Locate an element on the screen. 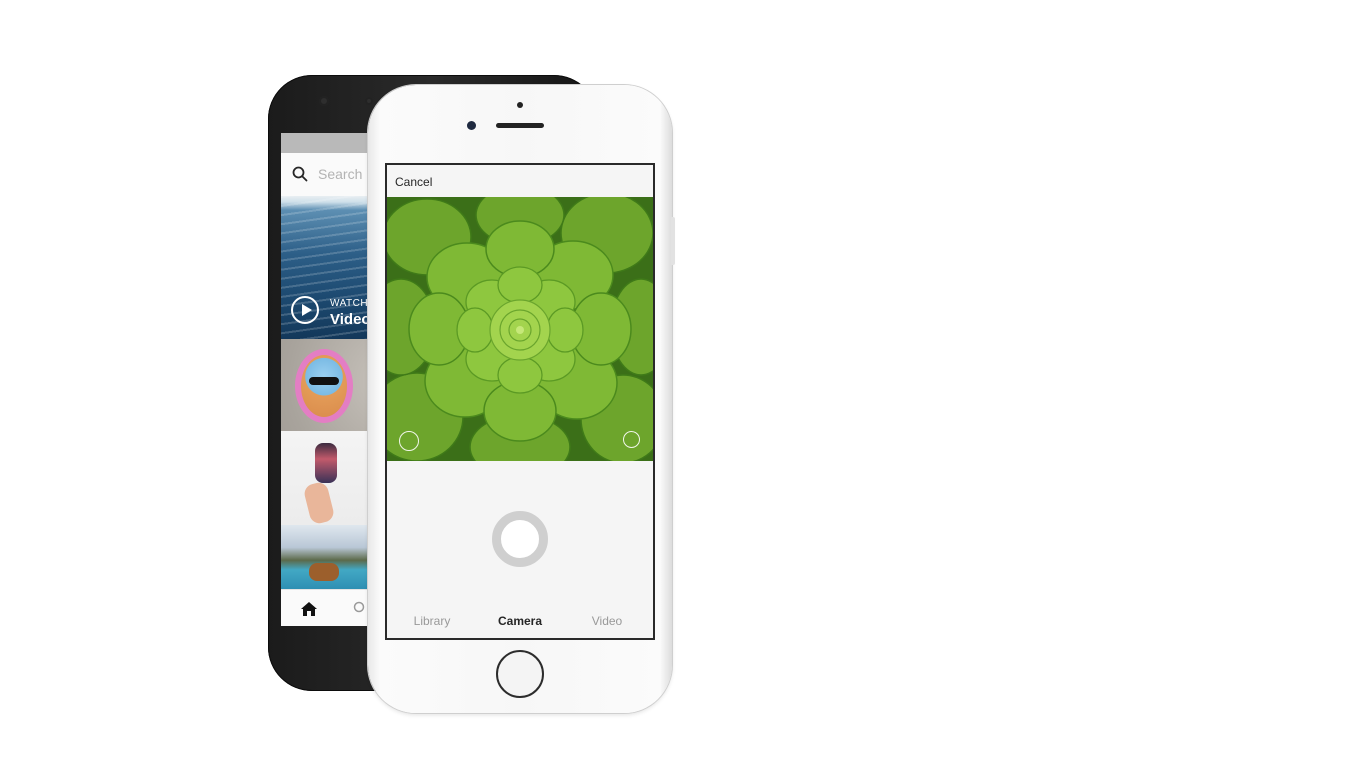 The image size is (1366, 768). watch-label: WATCH is located at coordinates (349, 303).